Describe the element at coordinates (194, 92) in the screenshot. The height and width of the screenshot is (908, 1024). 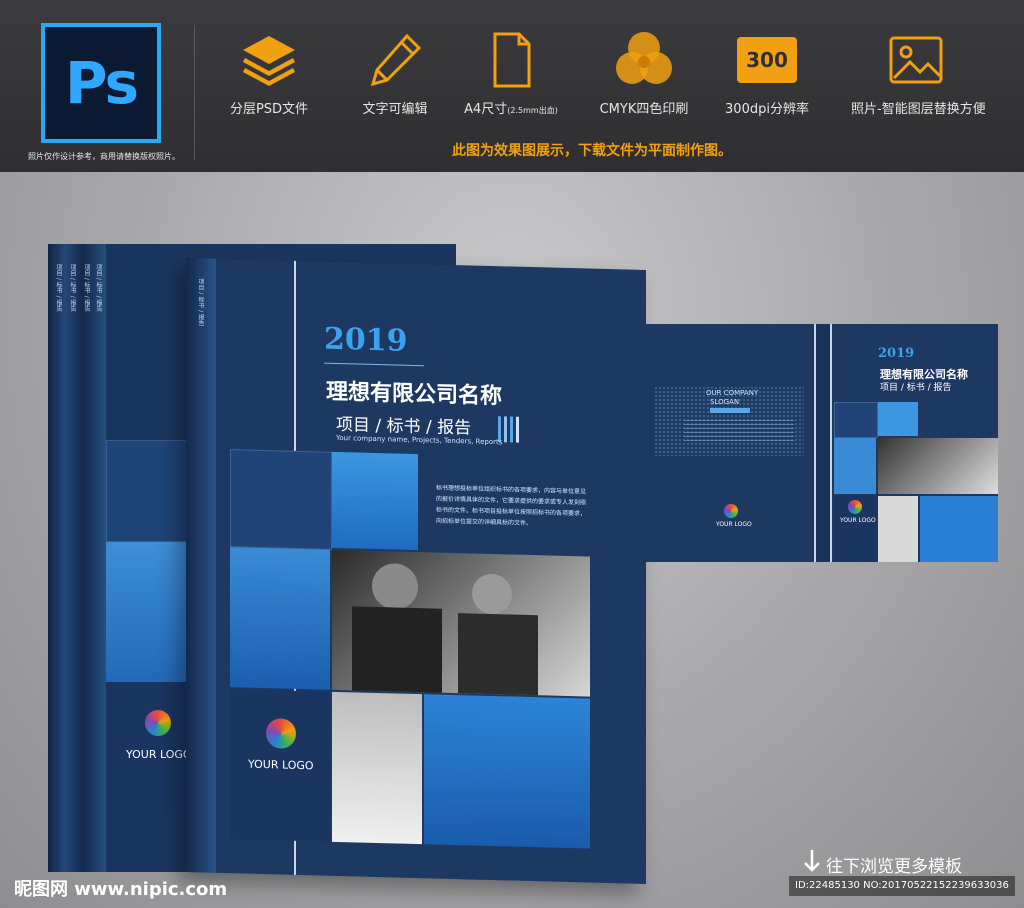
I see `divider` at that location.